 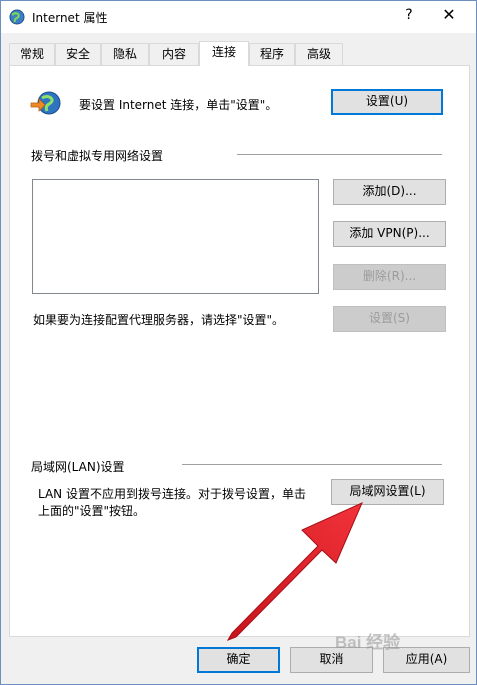 What do you see at coordinates (17, 17) in the screenshot?
I see `internet-globe-icon` at bounding box center [17, 17].